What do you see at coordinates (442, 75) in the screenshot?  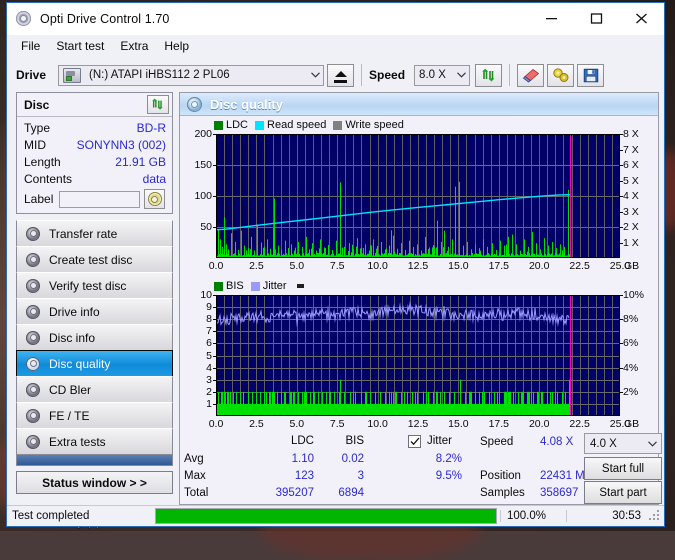 I see `speed-select: 8.0 X` at bounding box center [442, 75].